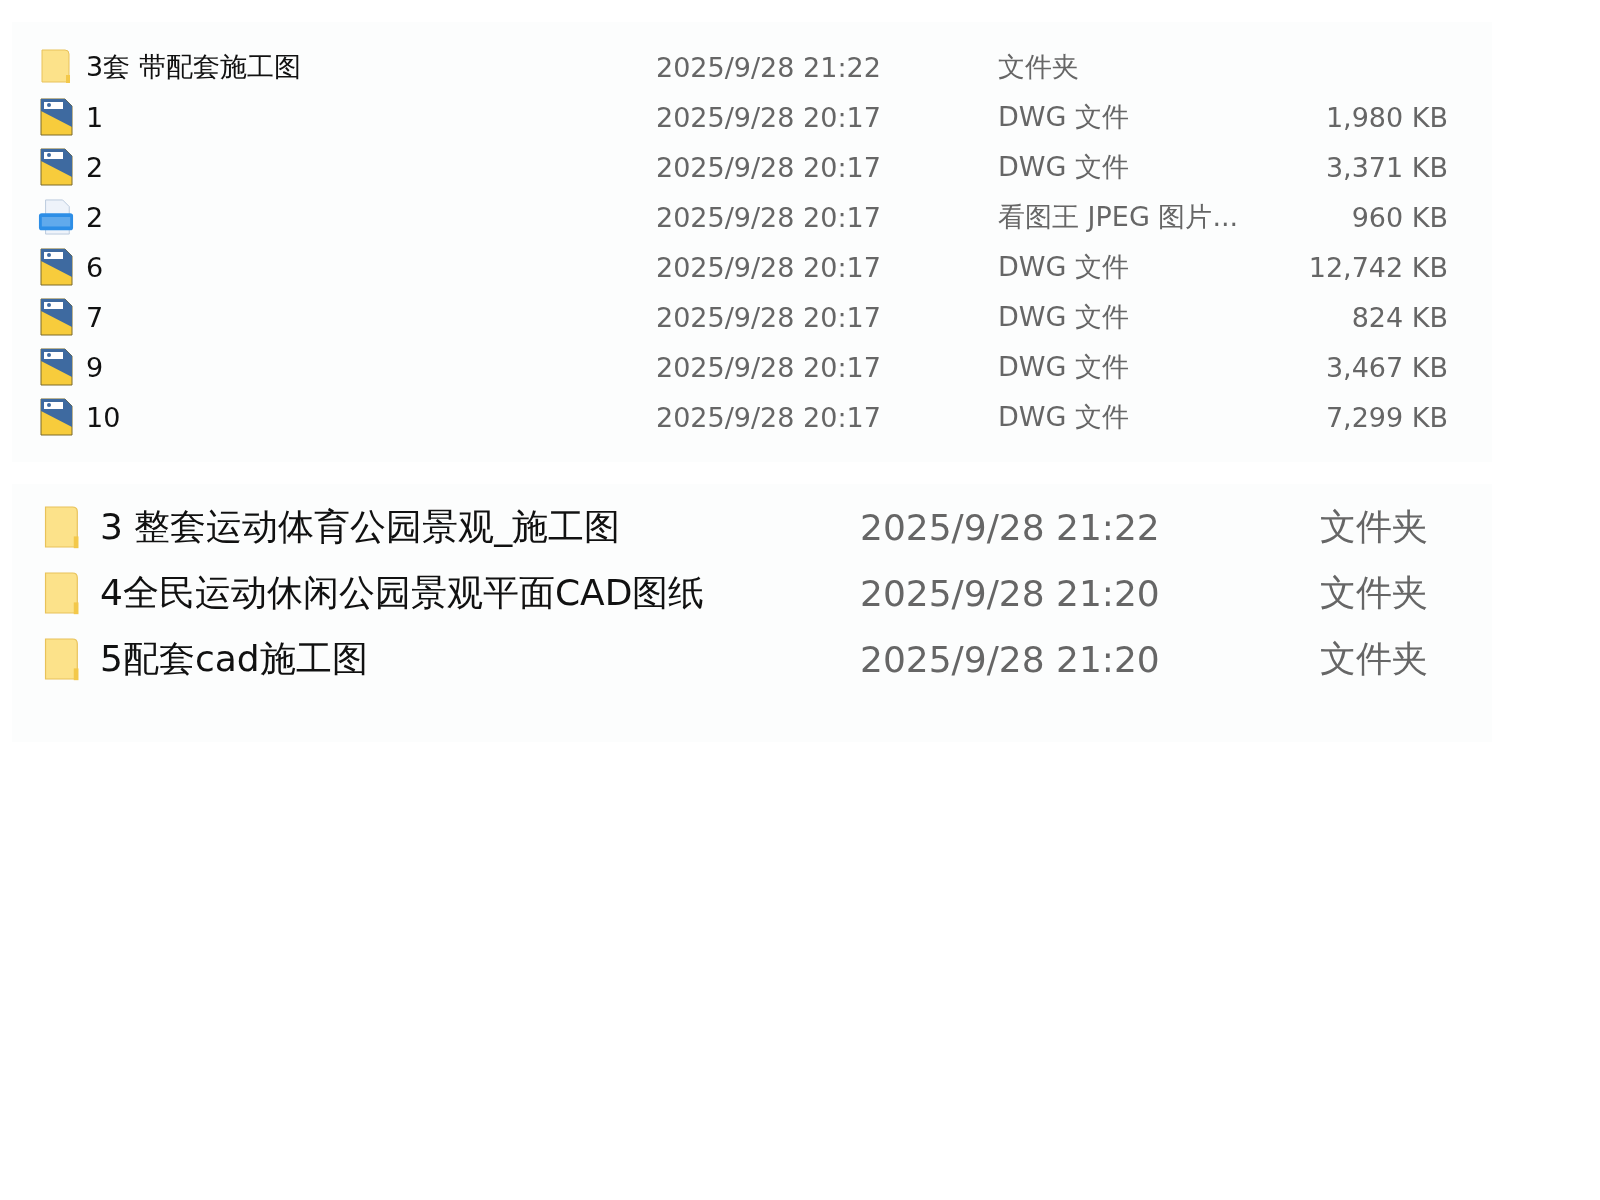 The width and height of the screenshot is (1600, 1200). I want to click on file-name: 7, so click(95, 317).